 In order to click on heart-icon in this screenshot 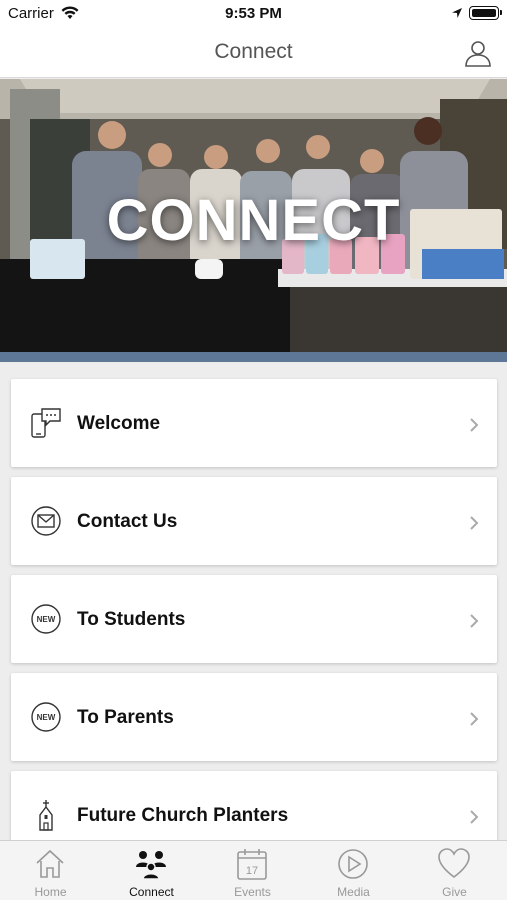, I will do `click(454, 863)`.